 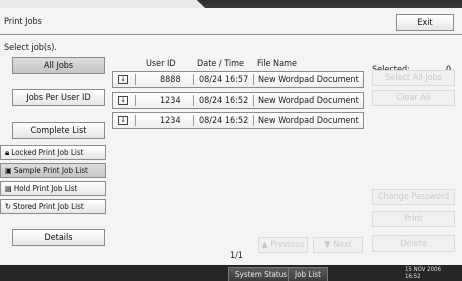 I want to click on sample-print-icon: ▣, so click(x=8, y=170).